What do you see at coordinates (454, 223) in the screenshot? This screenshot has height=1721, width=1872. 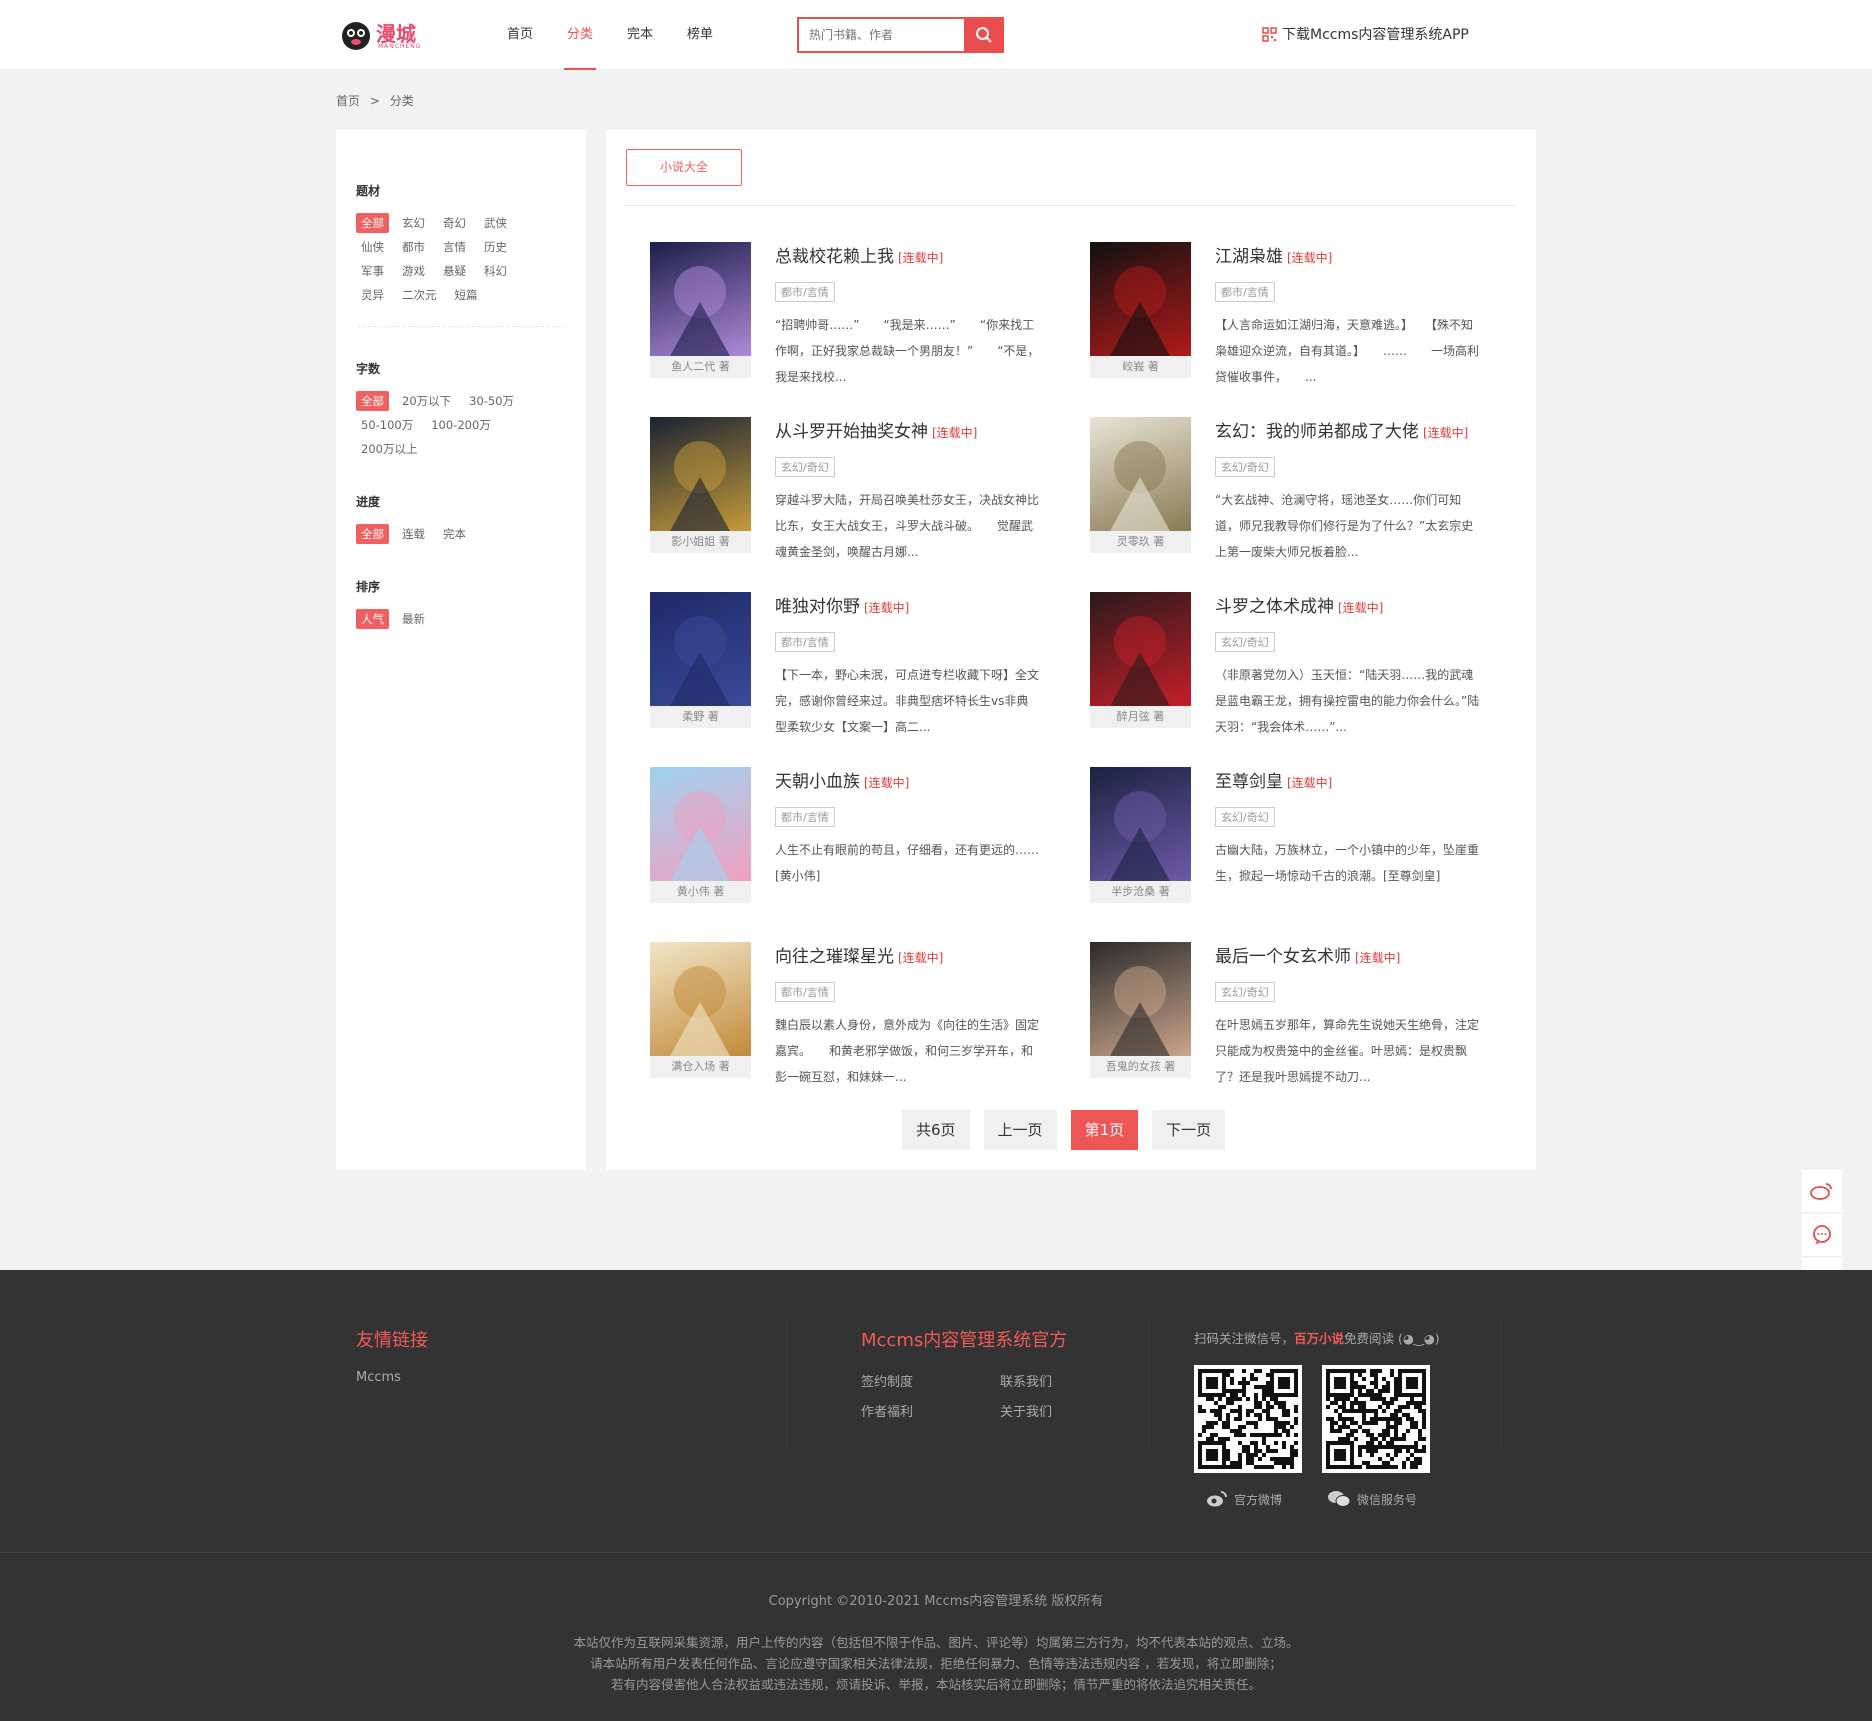 I see `filter-option: 奇幻` at bounding box center [454, 223].